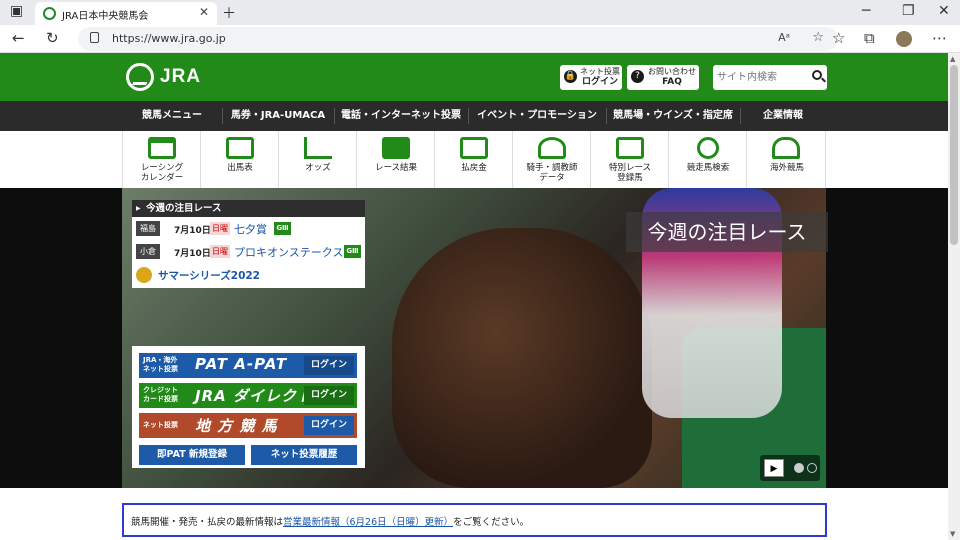  Describe the element at coordinates (786, 148) in the screenshot. I see `overseas-icon` at that location.